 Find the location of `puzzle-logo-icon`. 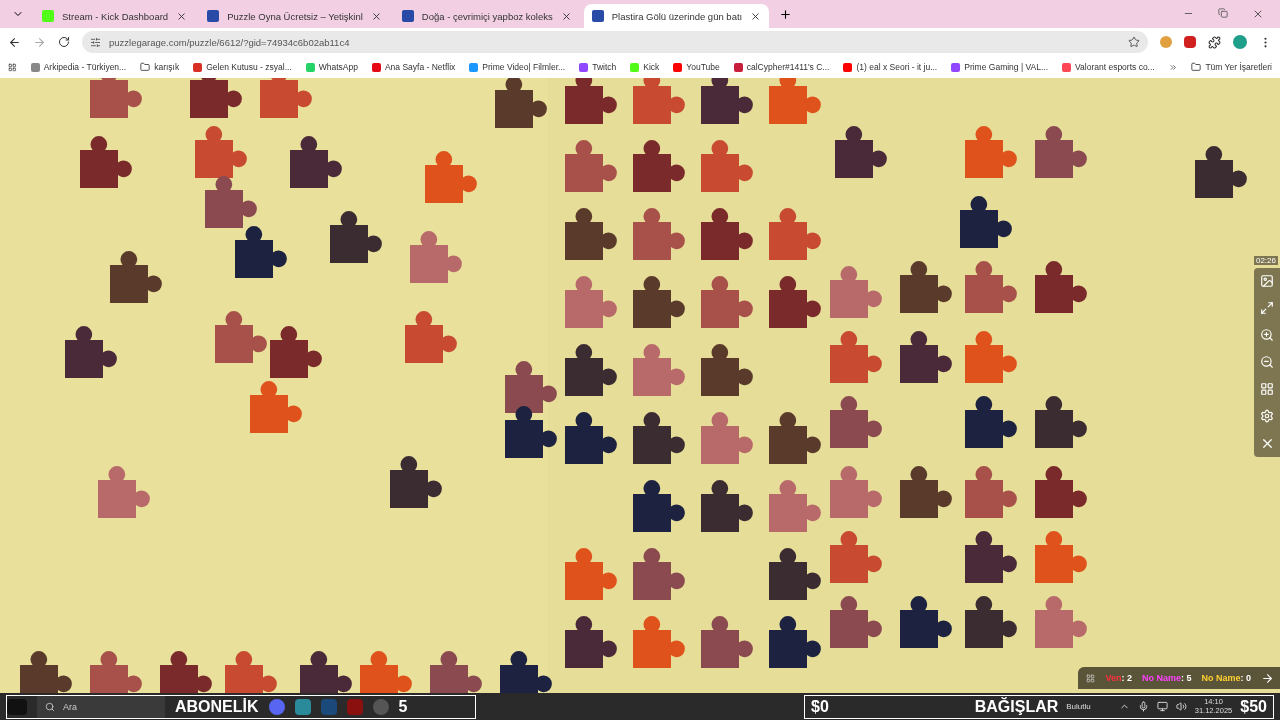

puzzle-logo-icon is located at coordinates (597, 16).